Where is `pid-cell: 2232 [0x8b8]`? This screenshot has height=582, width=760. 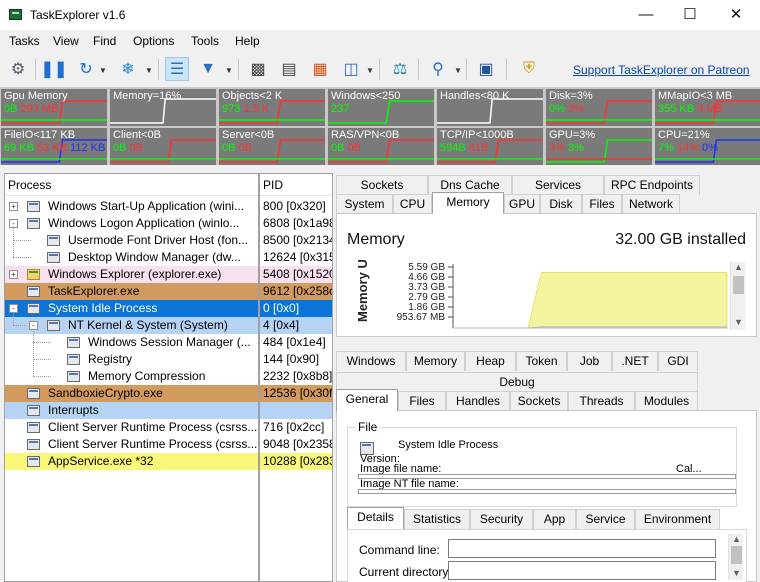
pid-cell: 2232 [0x8b8] is located at coordinates (296, 376).